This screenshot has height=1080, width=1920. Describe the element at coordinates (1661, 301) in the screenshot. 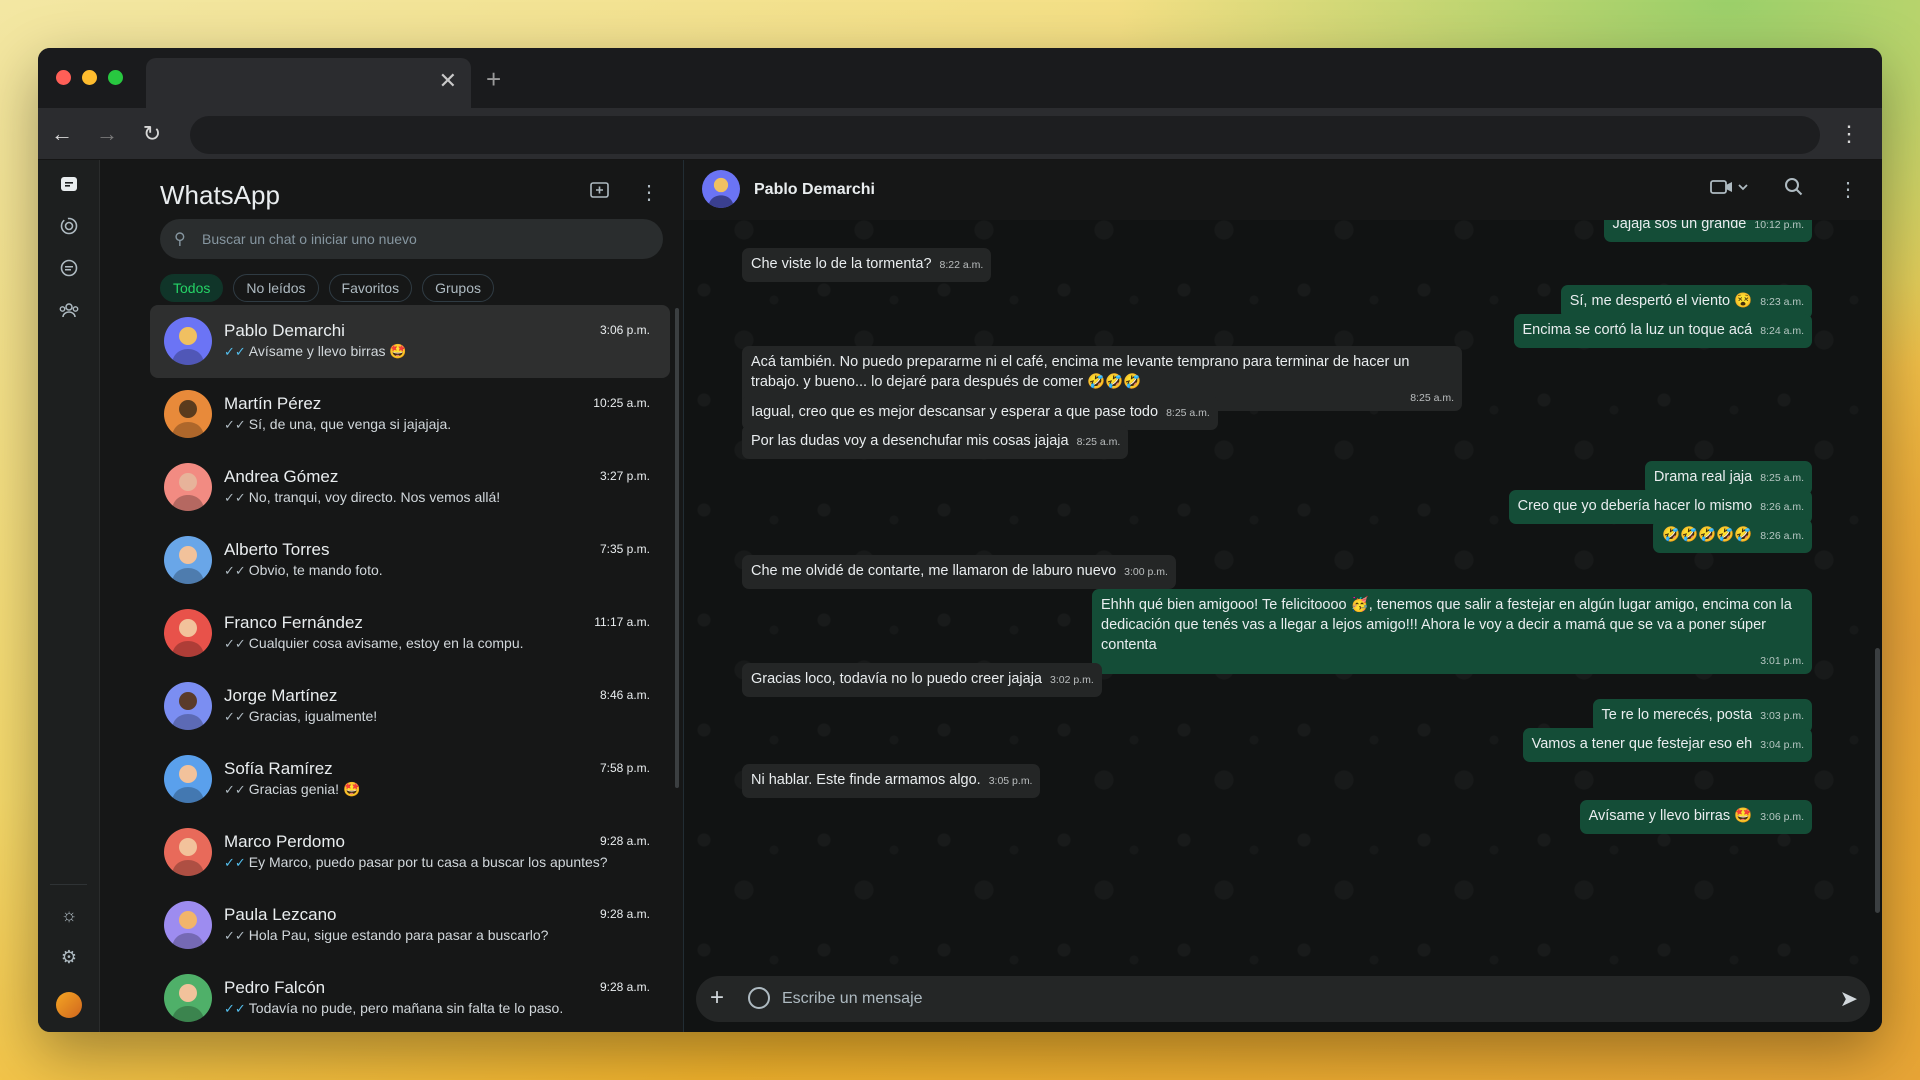

I see `message-text: Sí, me despertó el viento 😵` at that location.